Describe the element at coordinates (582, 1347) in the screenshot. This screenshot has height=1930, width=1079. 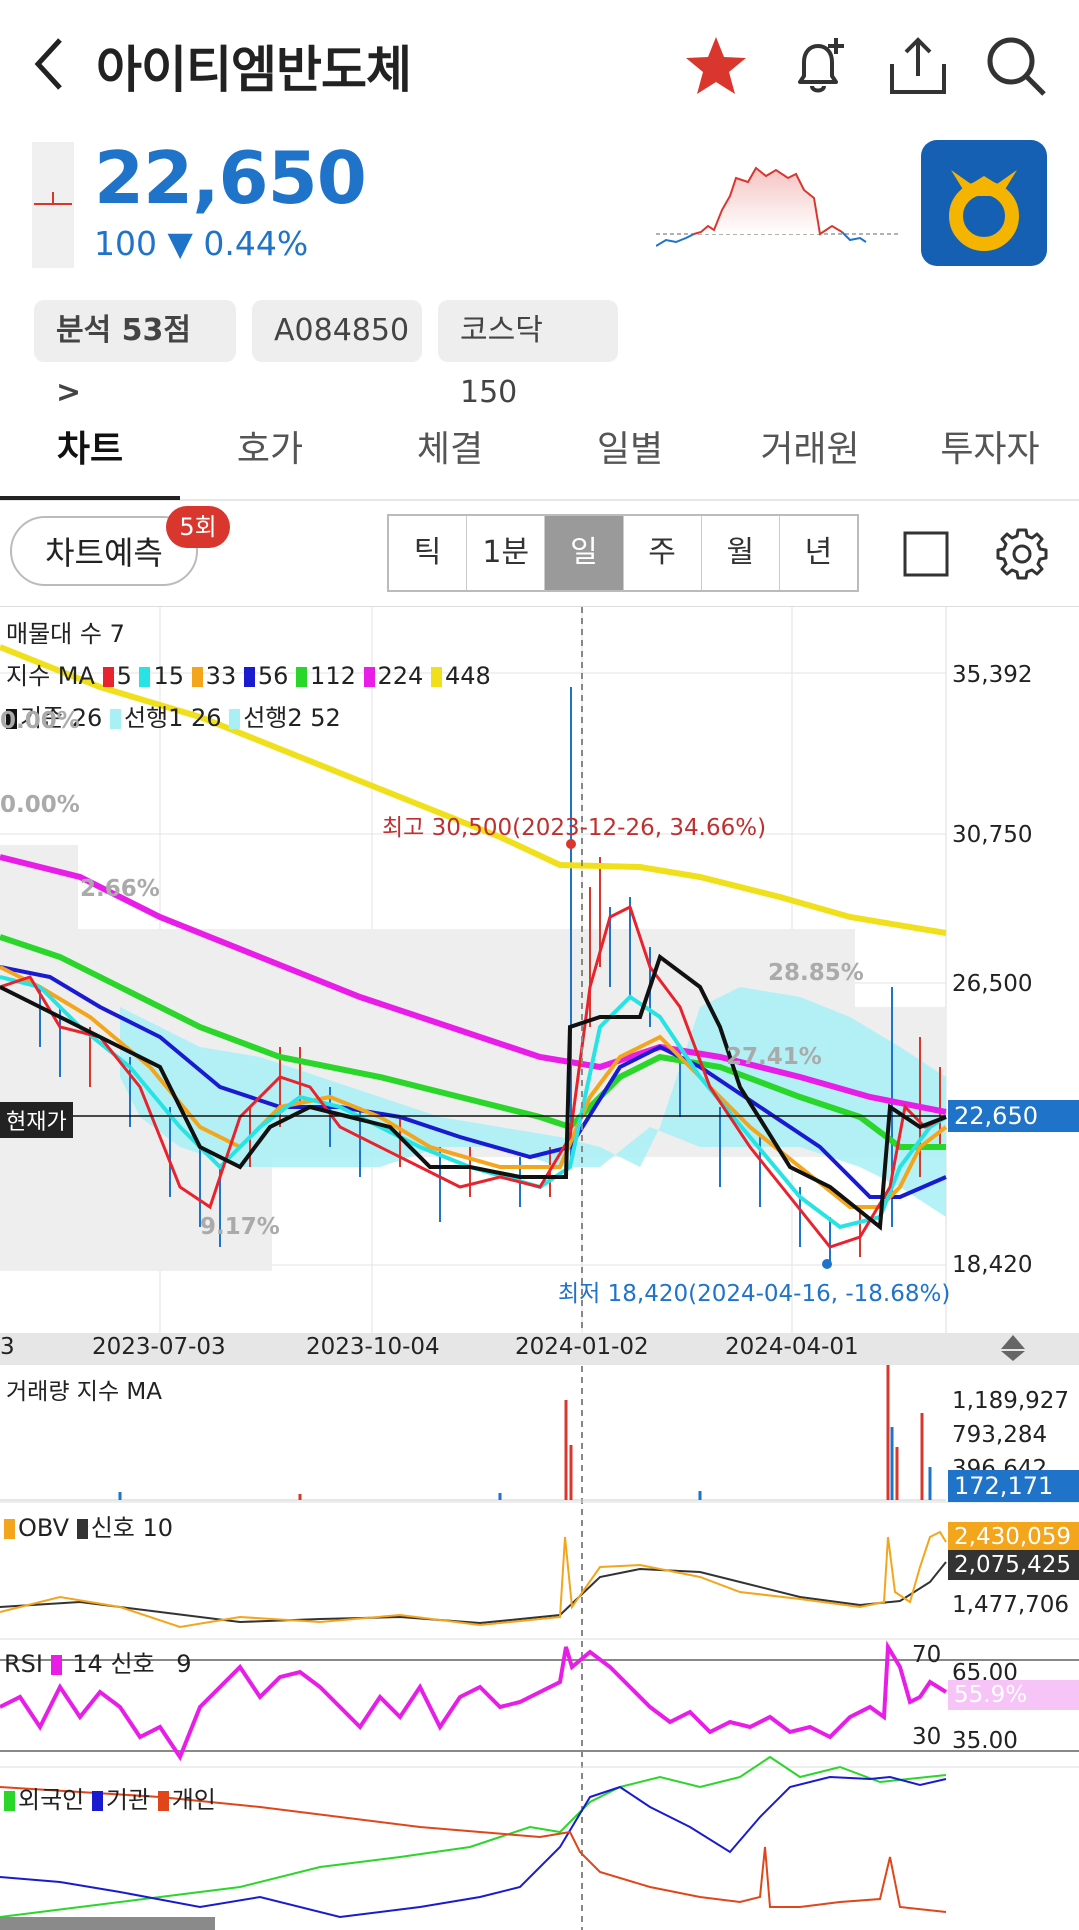
I see `x-tick-3: 2024-01-02` at that location.